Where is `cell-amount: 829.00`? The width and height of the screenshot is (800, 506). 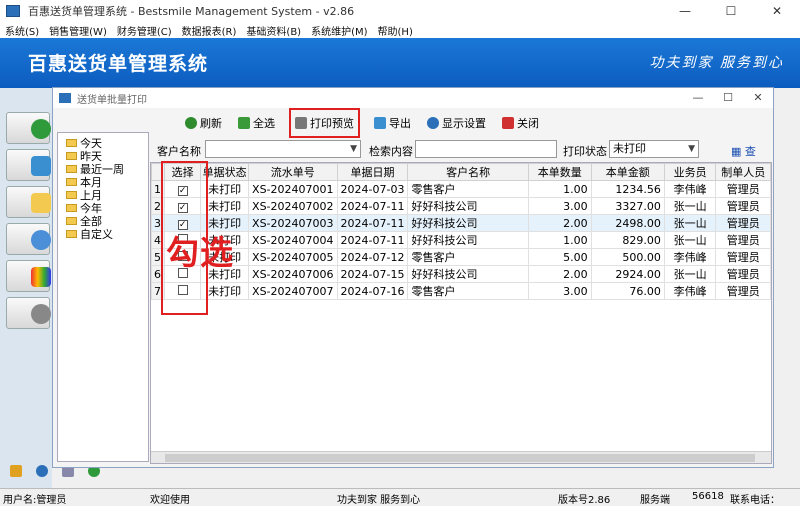
cell-amount: 829.00 is located at coordinates (627, 240).